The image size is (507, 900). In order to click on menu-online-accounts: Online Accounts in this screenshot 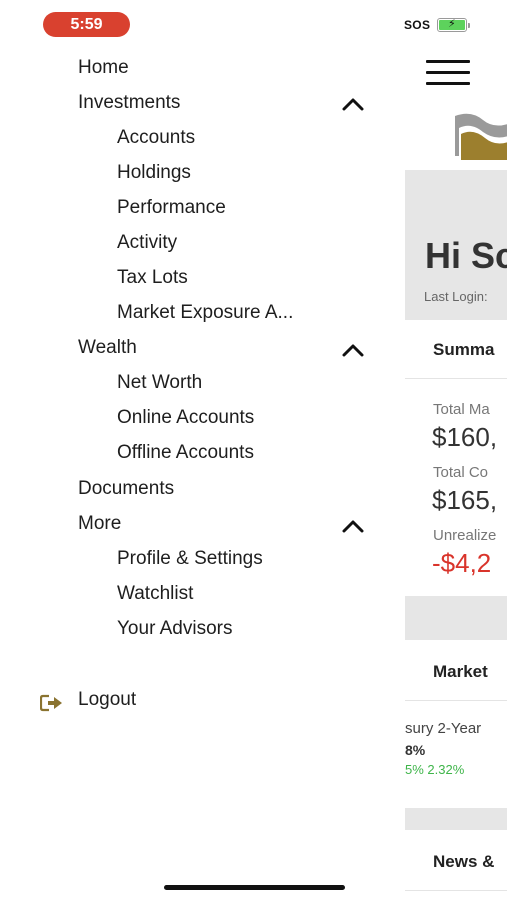, I will do `click(185, 418)`.